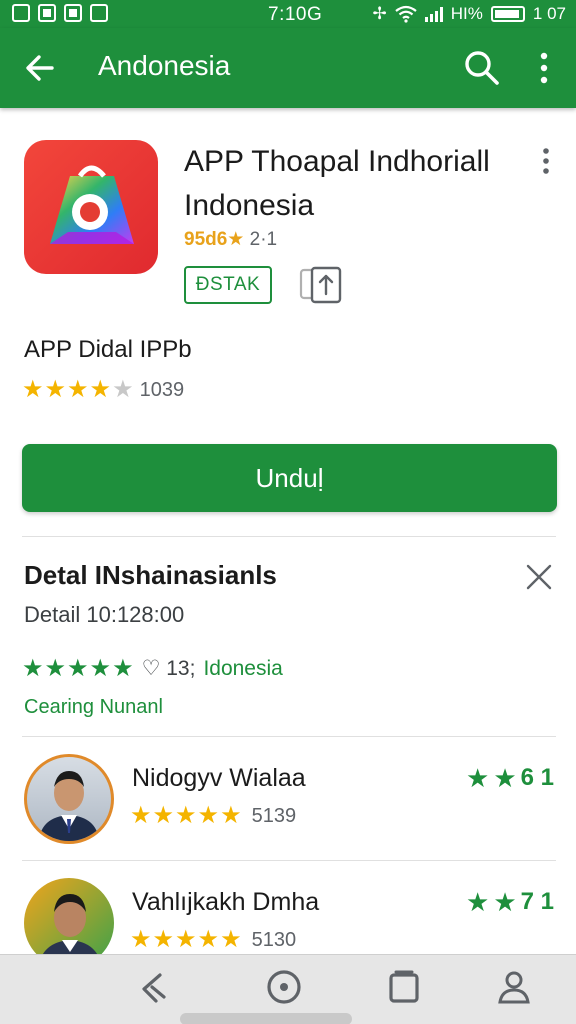 The image size is (576, 1024). What do you see at coordinates (108, 349) in the screenshot?
I see `app-subtitle: APP Didal IPPb` at bounding box center [108, 349].